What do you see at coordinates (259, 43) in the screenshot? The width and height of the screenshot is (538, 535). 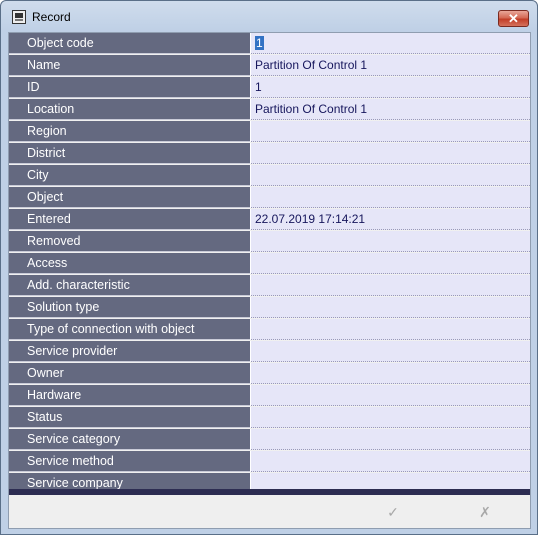 I see `selected-value-text: 1` at bounding box center [259, 43].